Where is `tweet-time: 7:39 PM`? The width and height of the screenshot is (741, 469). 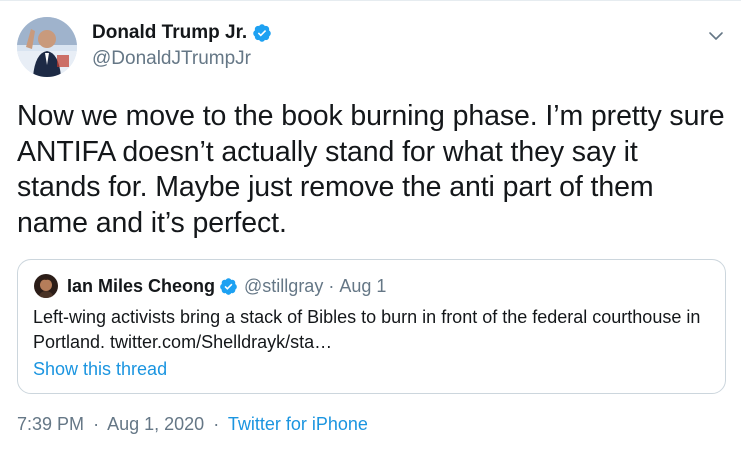 tweet-time: 7:39 PM is located at coordinates (50, 424).